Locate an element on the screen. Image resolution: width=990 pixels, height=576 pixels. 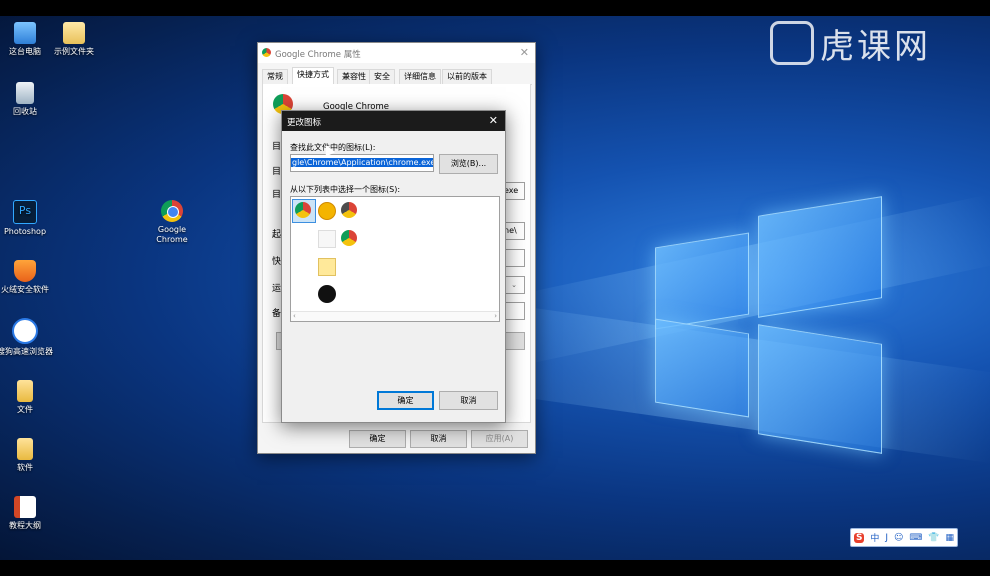
chrome-small-icon is located at coordinates (266, 52).